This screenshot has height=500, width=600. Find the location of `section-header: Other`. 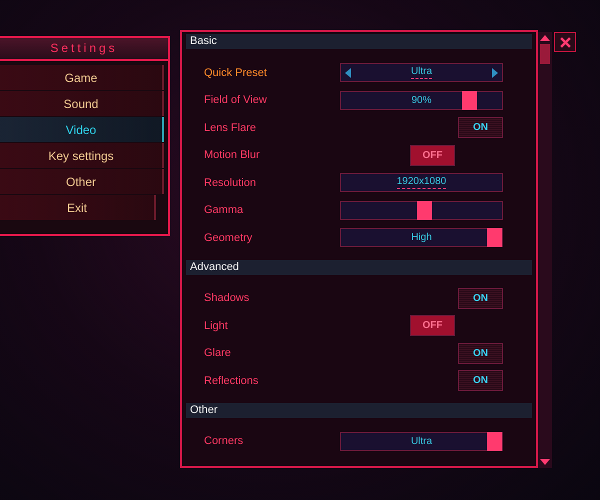

section-header: Other is located at coordinates (359, 410).